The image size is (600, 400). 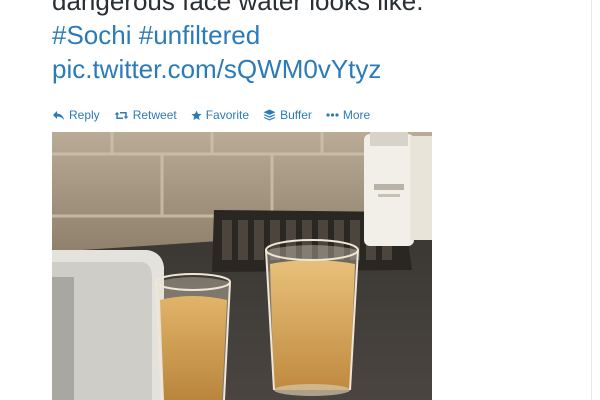 I want to click on tweet-text-line: dangerous face water looks like., so click(x=238, y=8).